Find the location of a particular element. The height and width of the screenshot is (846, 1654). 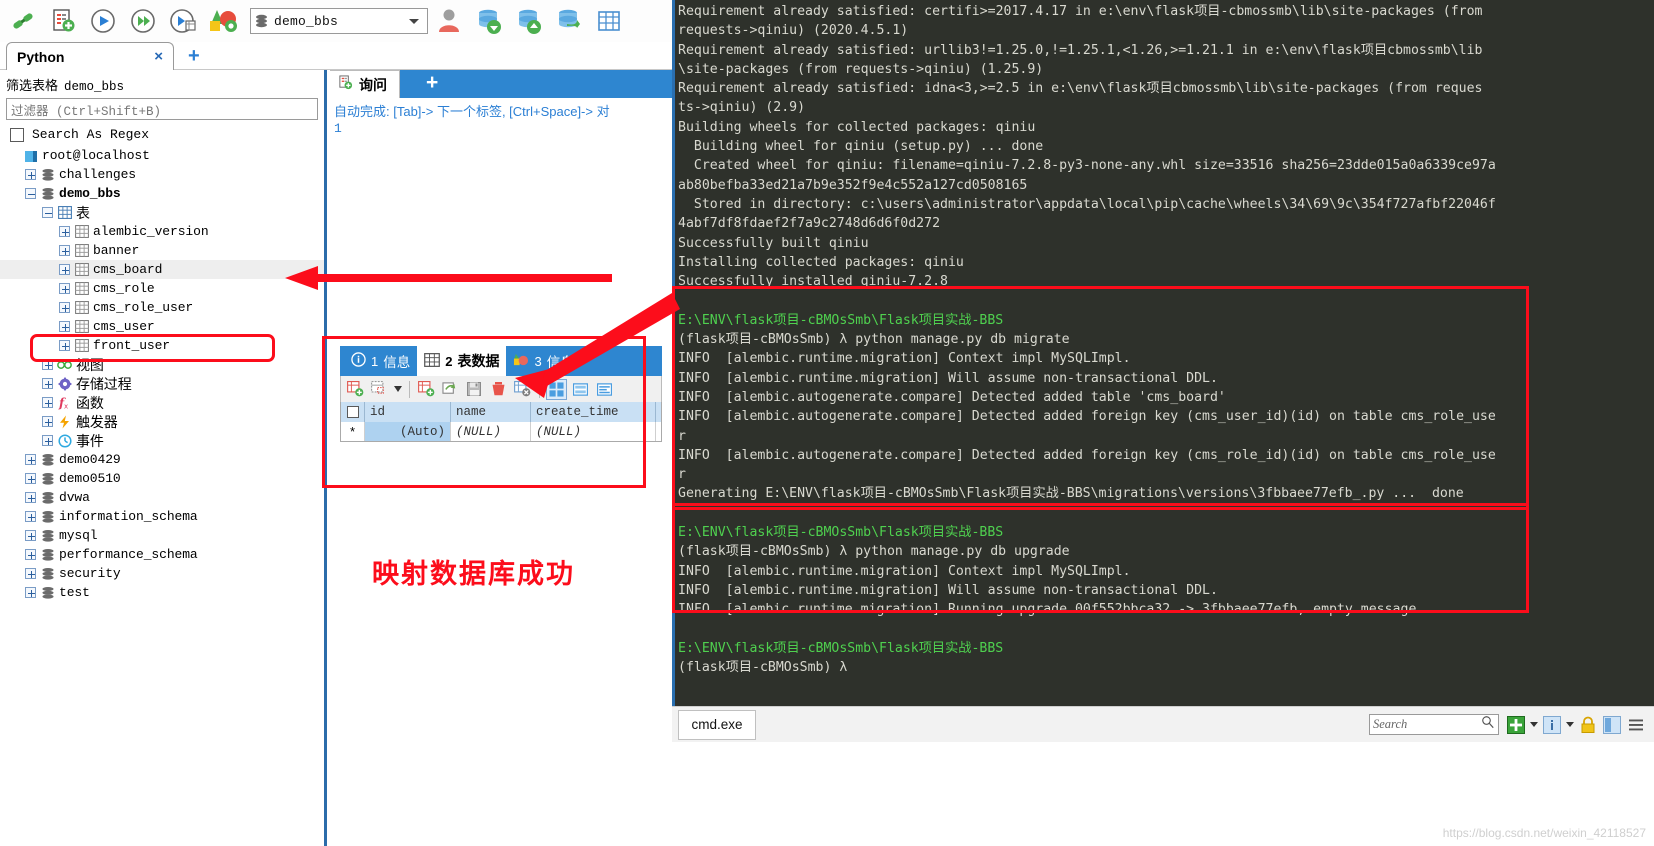

tree-node-dvwa: dvwa is located at coordinates (162, 497).